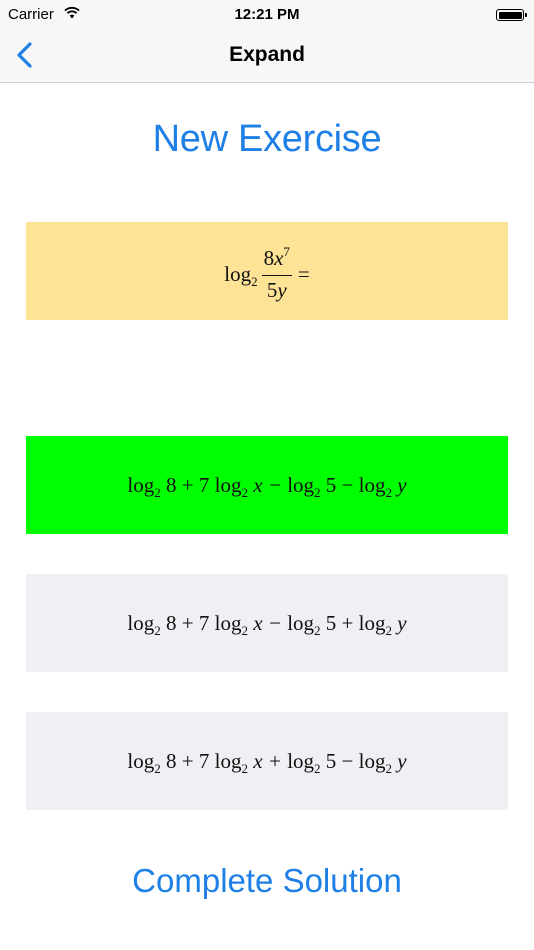 The width and height of the screenshot is (534, 950). I want to click on complete-solution-button: Complete Solution, so click(267, 881).